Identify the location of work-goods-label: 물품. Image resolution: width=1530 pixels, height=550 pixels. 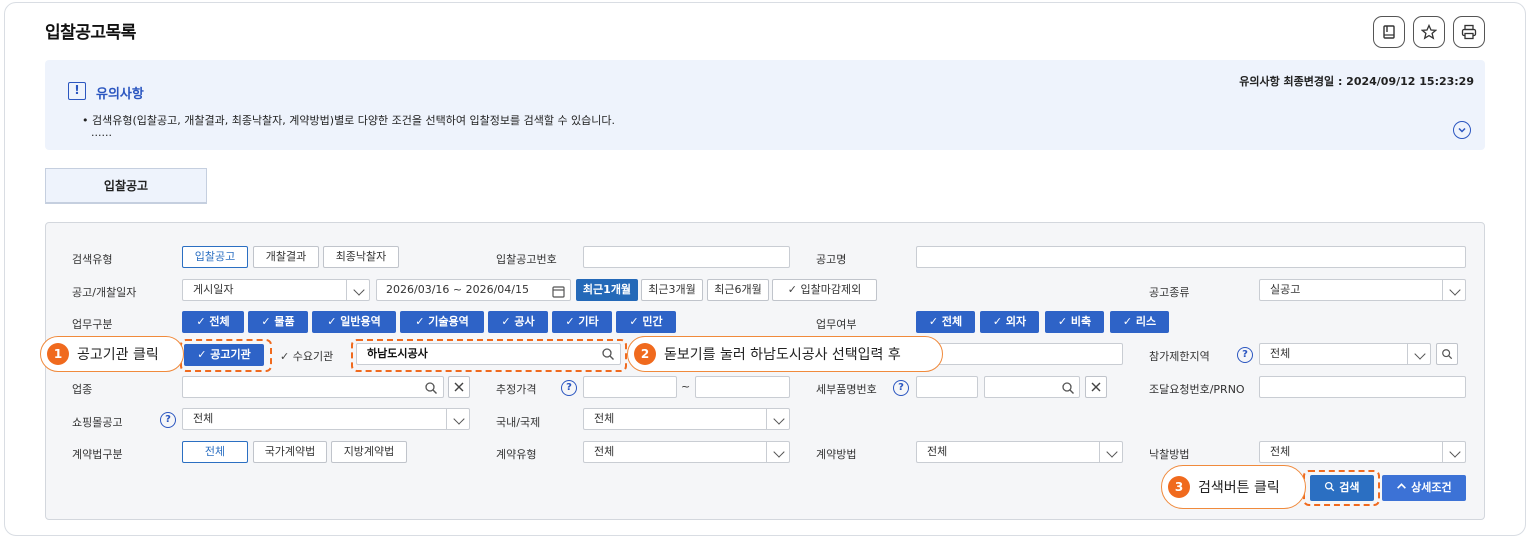
(284, 321).